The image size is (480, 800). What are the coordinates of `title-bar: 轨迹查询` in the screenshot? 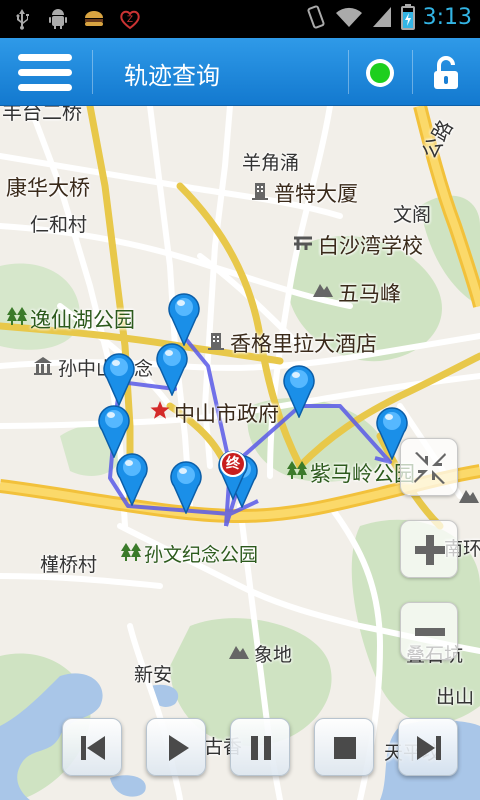 It's located at (240, 72).